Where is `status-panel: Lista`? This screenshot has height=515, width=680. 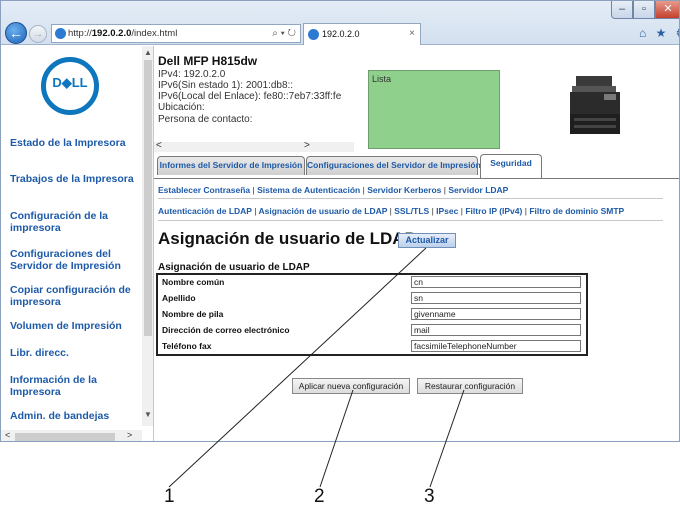 status-panel: Lista is located at coordinates (434, 109).